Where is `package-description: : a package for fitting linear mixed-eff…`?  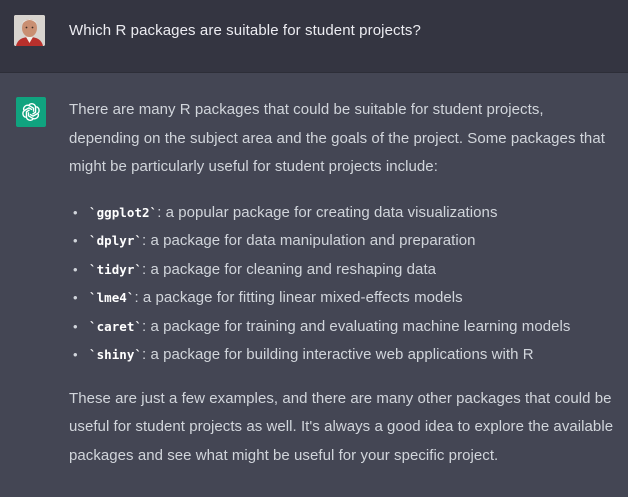
package-description: : a package for fitting linear mixed-eff… is located at coordinates (298, 297).